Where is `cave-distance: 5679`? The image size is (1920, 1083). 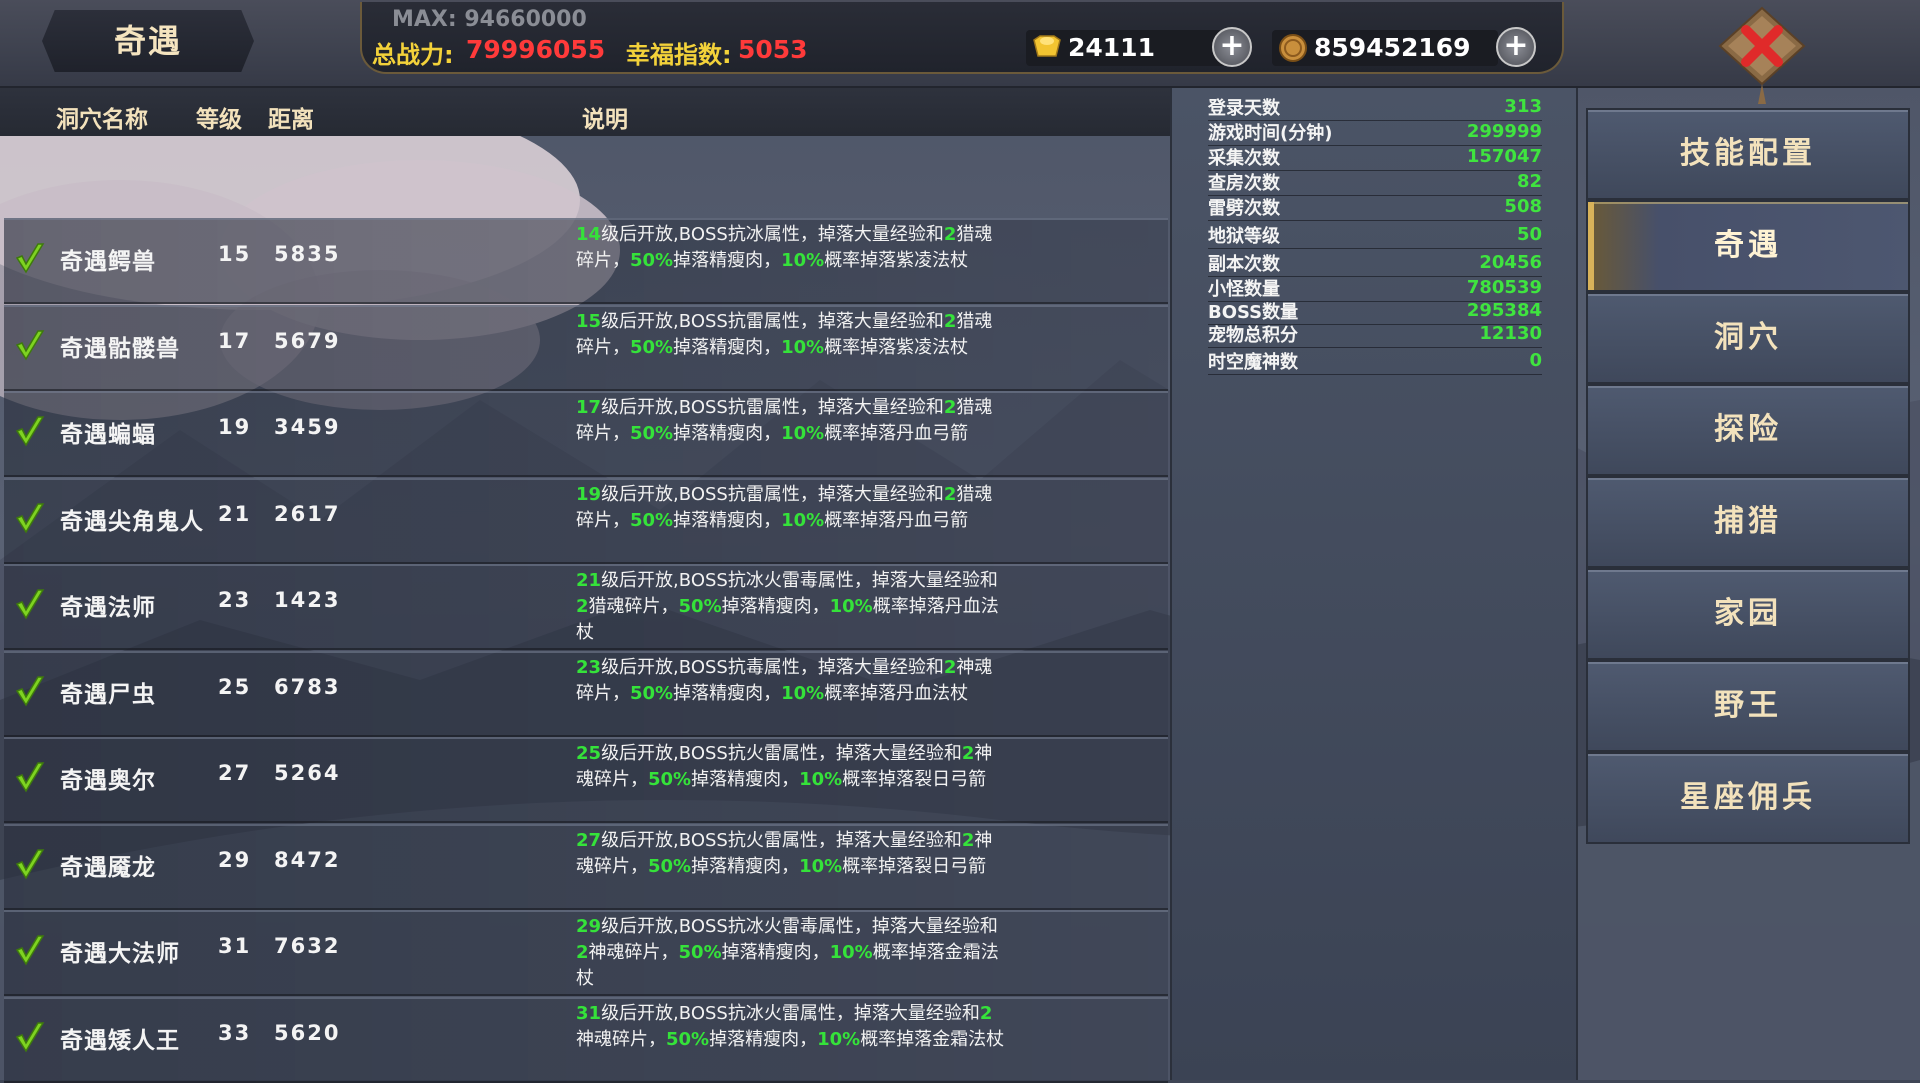
cave-distance: 5679 is located at coordinates (307, 340).